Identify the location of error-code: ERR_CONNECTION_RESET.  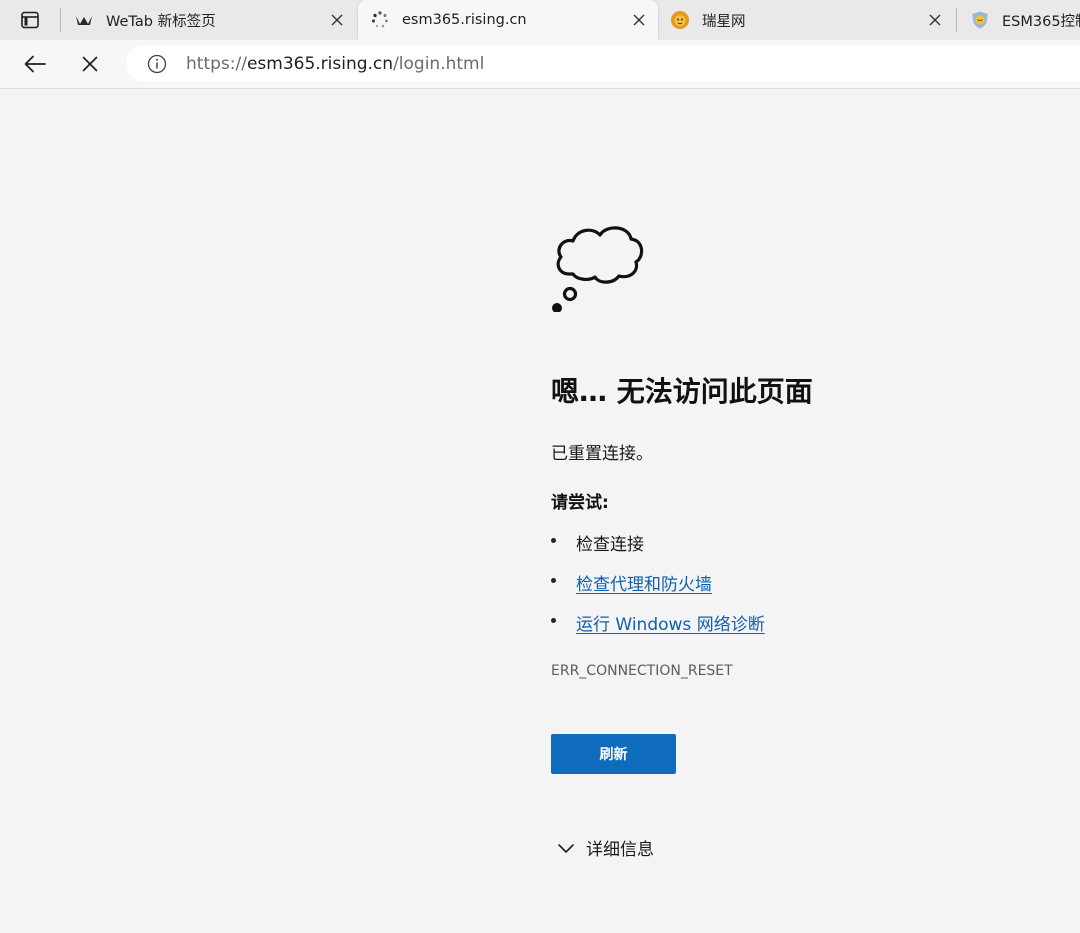
(642, 671).